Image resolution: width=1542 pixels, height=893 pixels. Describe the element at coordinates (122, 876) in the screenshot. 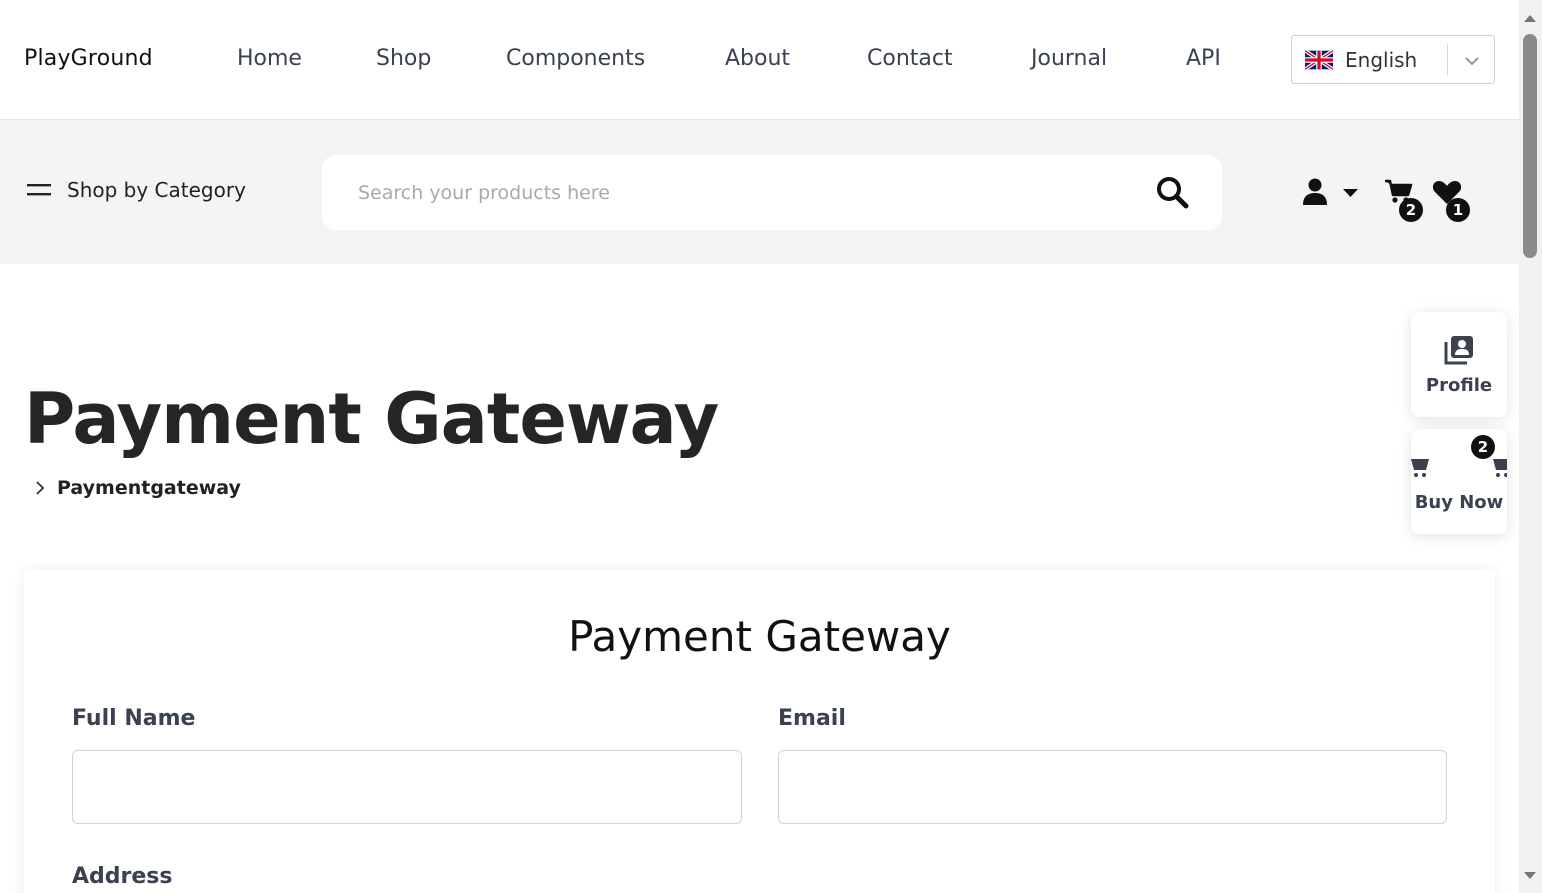

I see `address-label: Address` at that location.